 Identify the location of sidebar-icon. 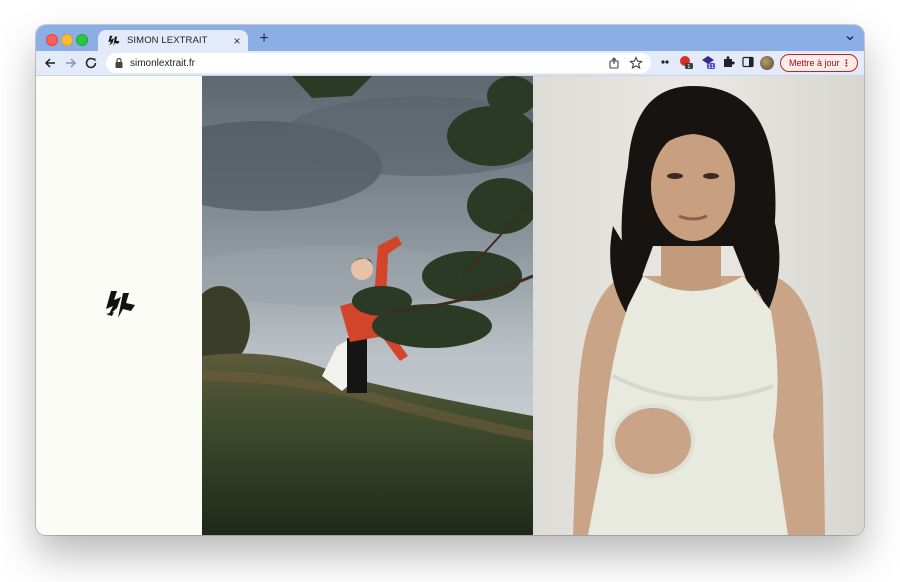
(748, 62).